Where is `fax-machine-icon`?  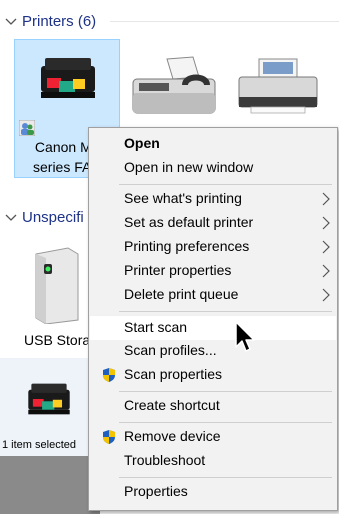
fax-machine-icon is located at coordinates (174, 85).